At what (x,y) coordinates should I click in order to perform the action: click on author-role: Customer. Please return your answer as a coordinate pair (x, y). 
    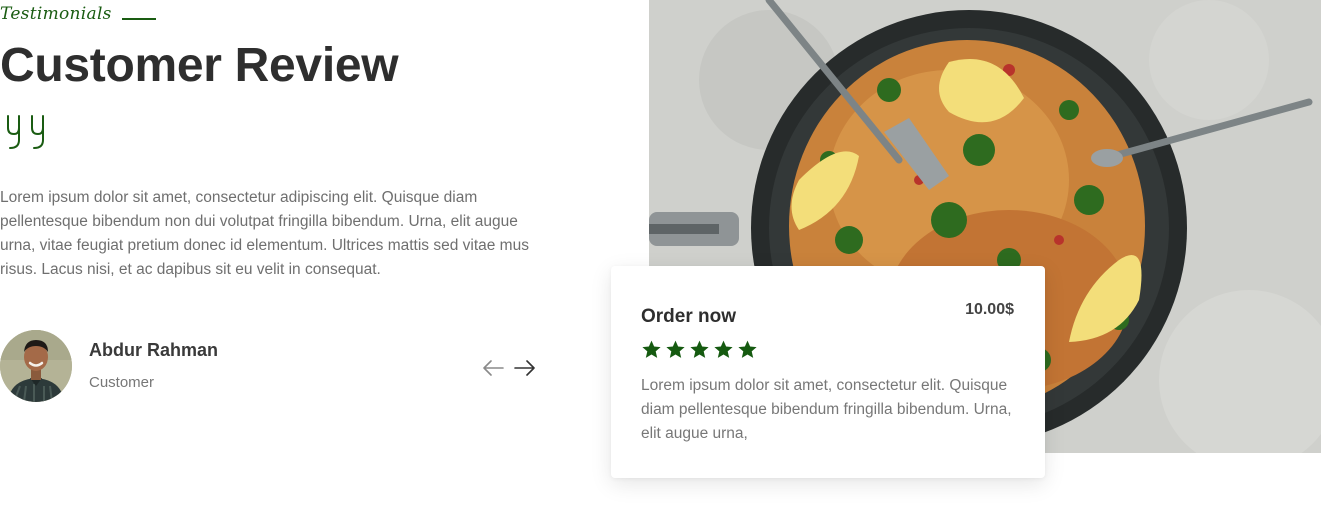
    Looking at the image, I should click on (122, 382).